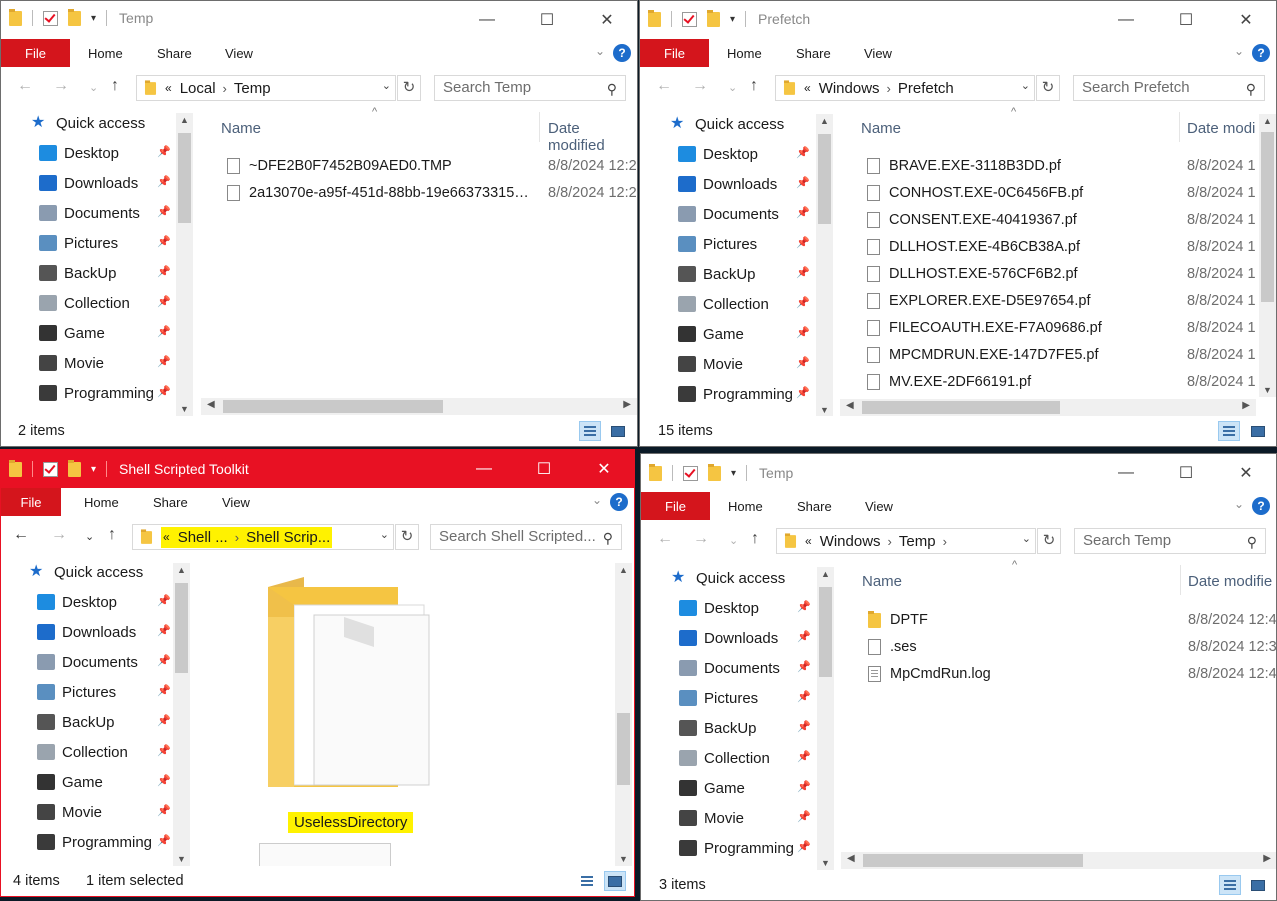  I want to click on up-arrow-icon: ↑, so click(115, 86).